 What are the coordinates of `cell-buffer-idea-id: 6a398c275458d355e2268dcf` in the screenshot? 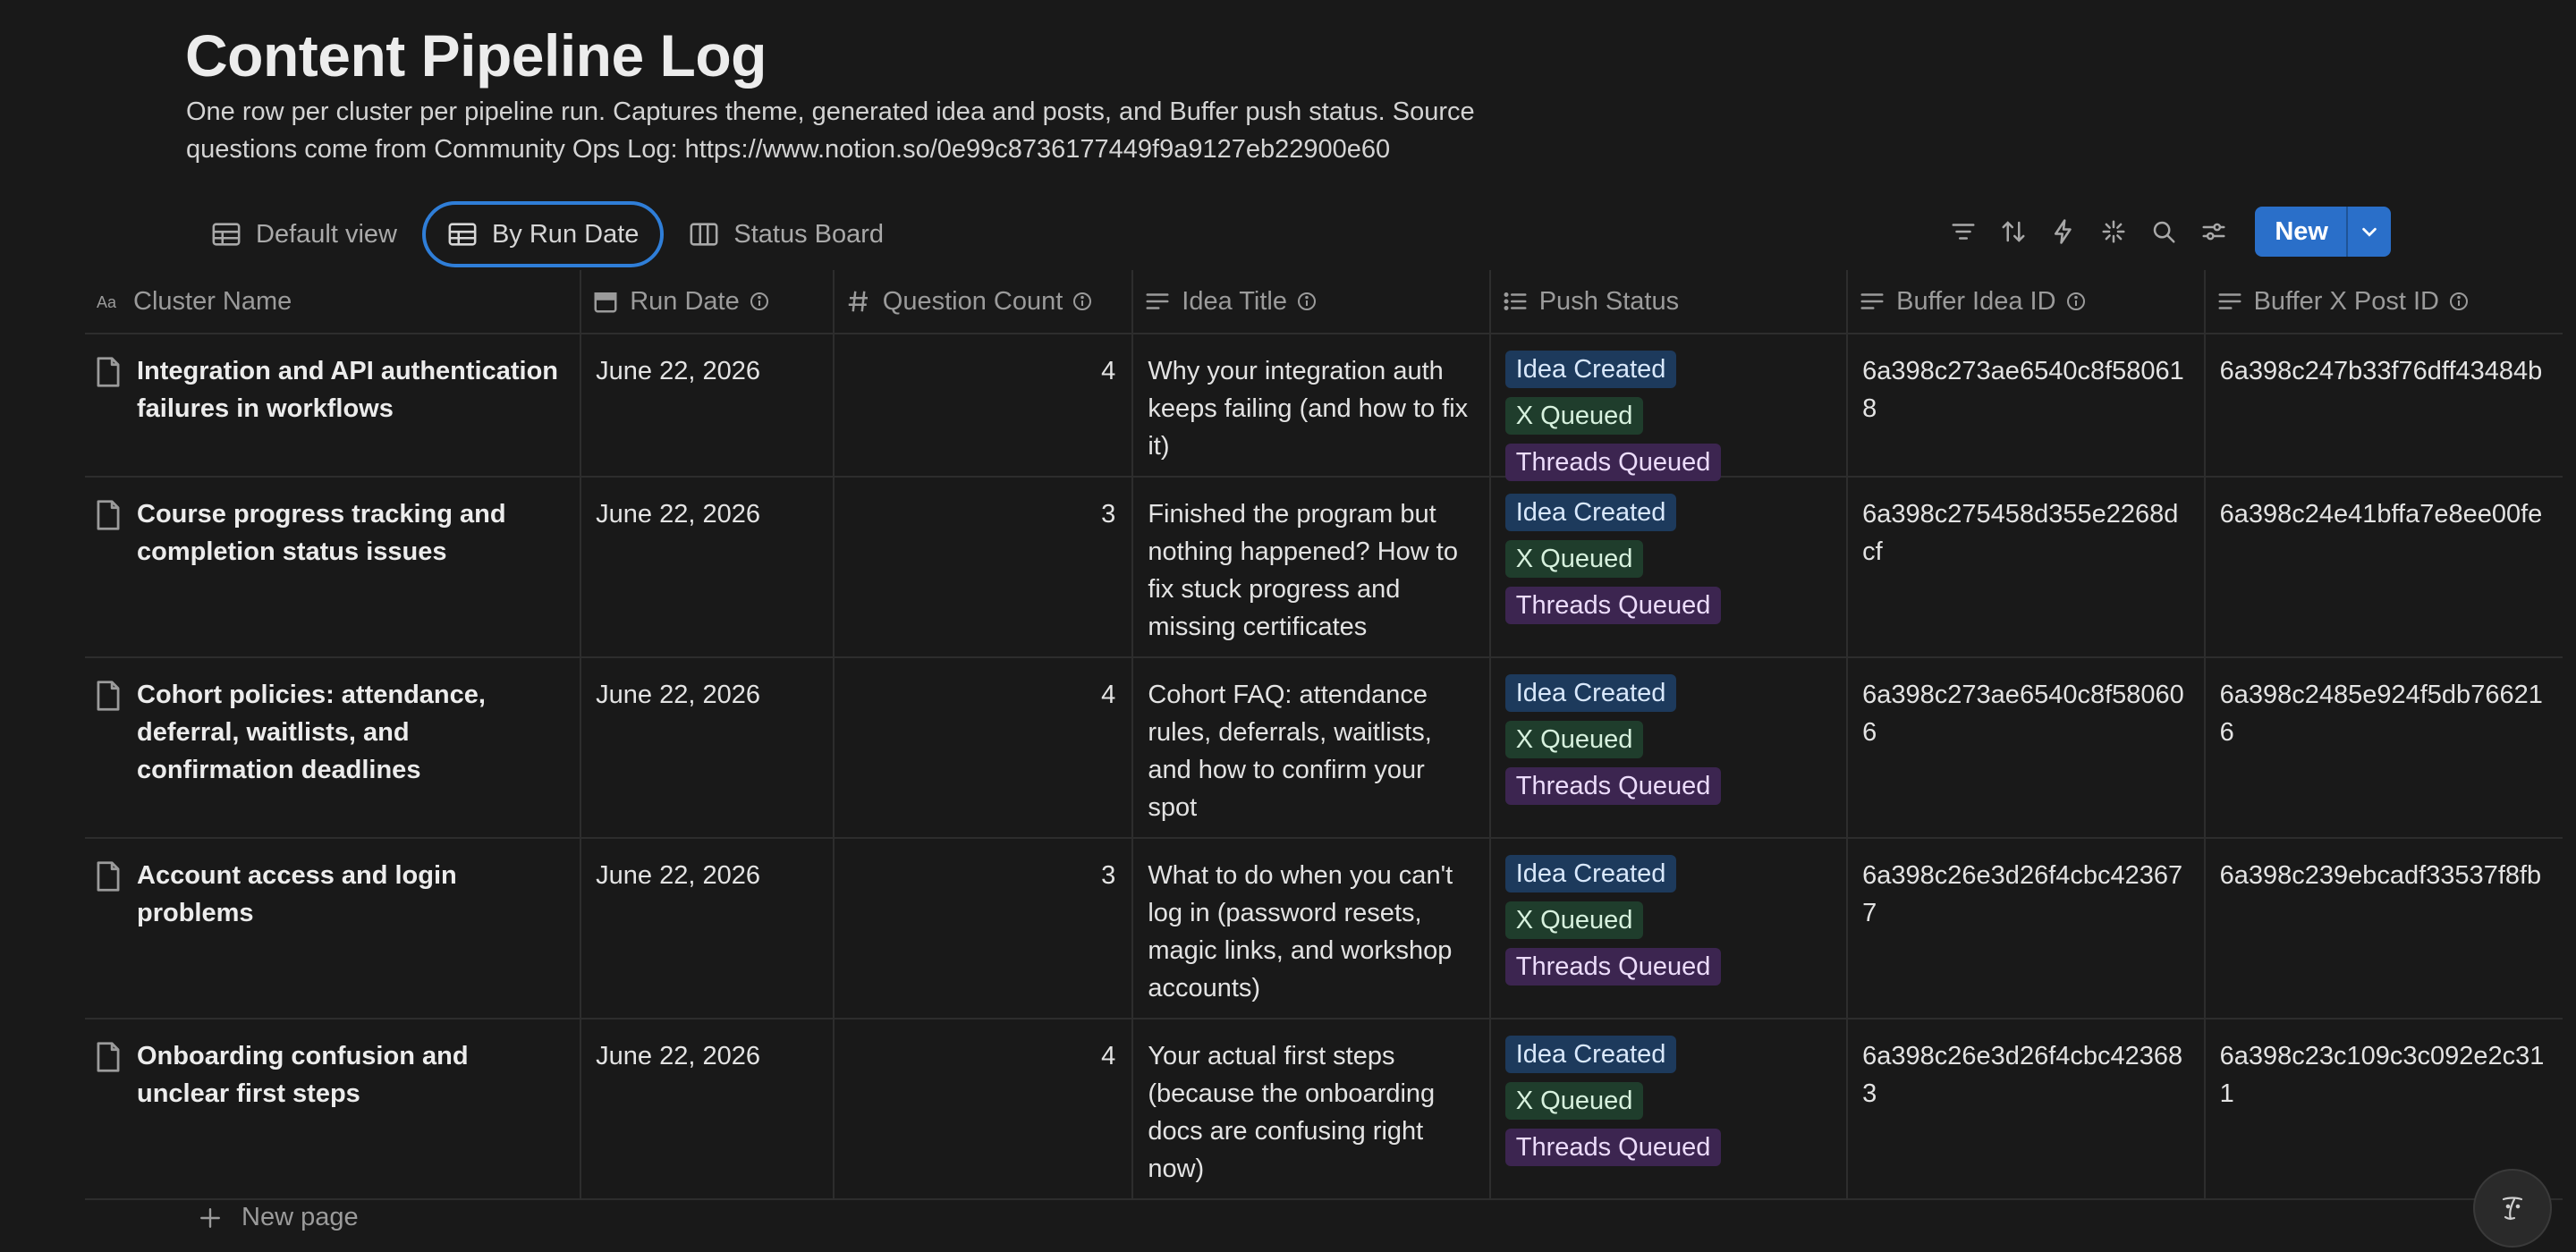 It's located at (2027, 567).